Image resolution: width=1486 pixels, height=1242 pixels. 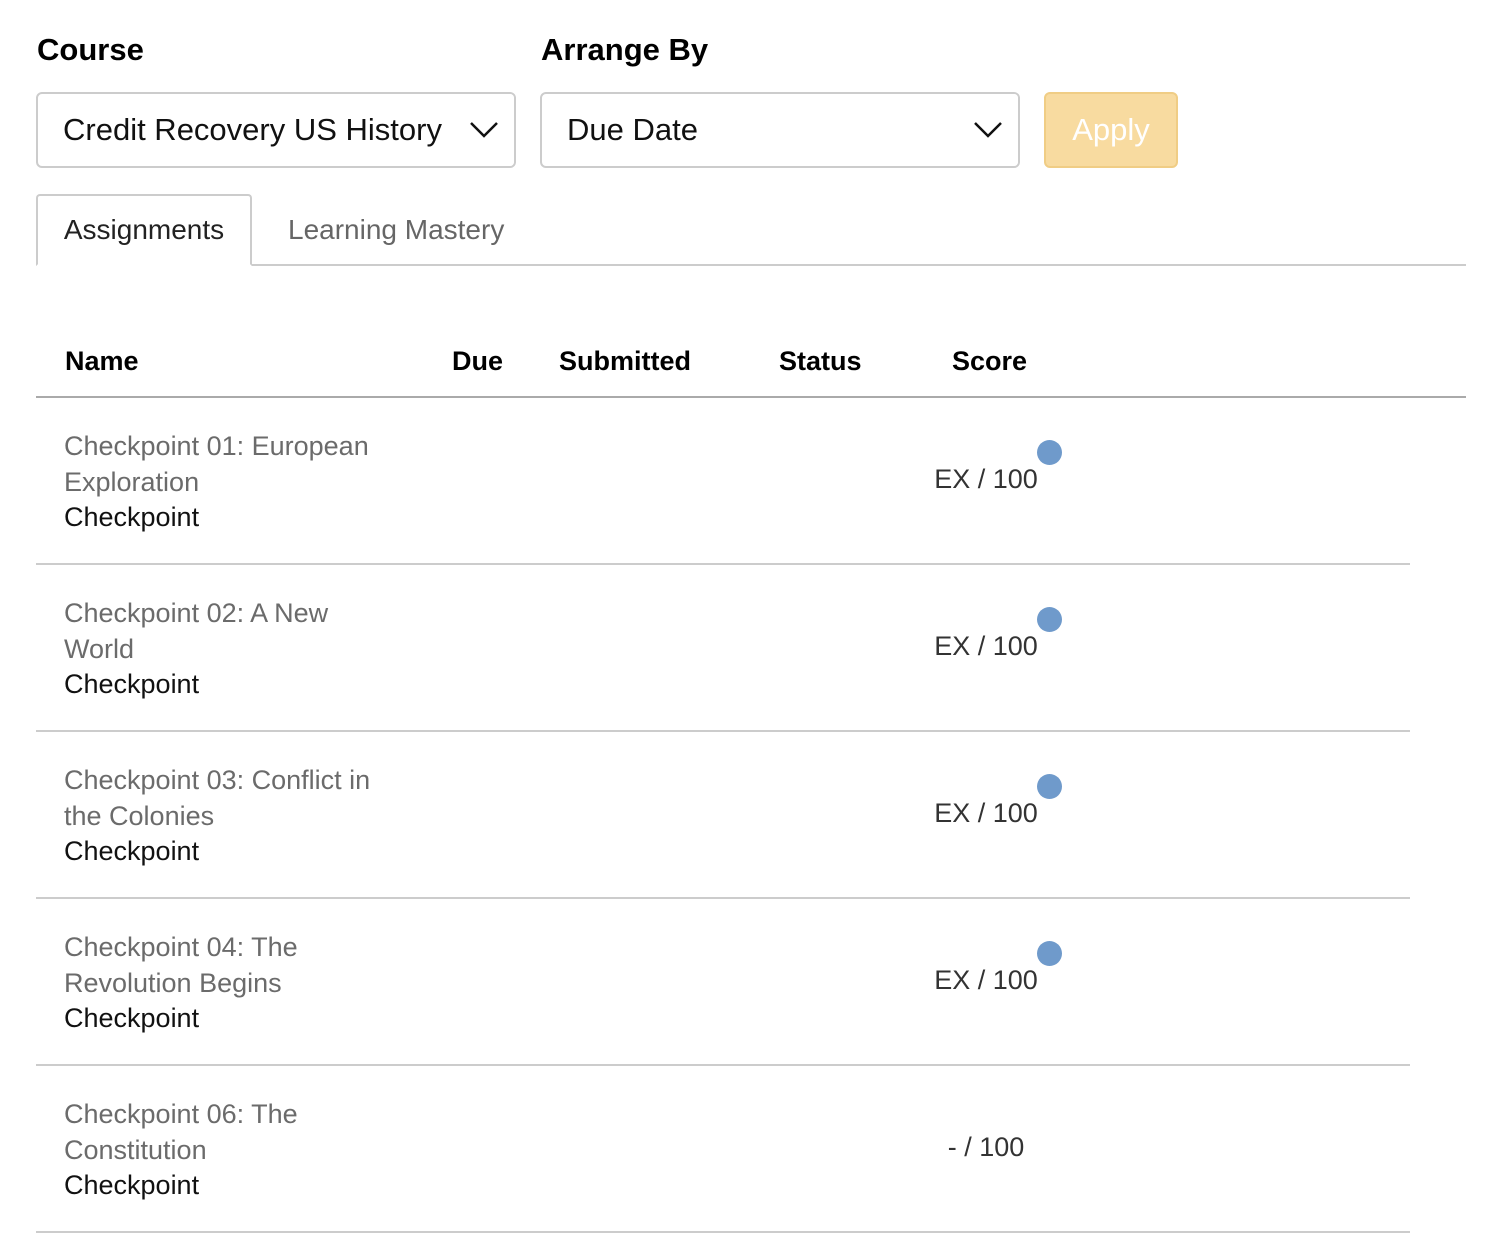 What do you see at coordinates (625, 361) in the screenshot?
I see `column-header-submitted: Submitted` at bounding box center [625, 361].